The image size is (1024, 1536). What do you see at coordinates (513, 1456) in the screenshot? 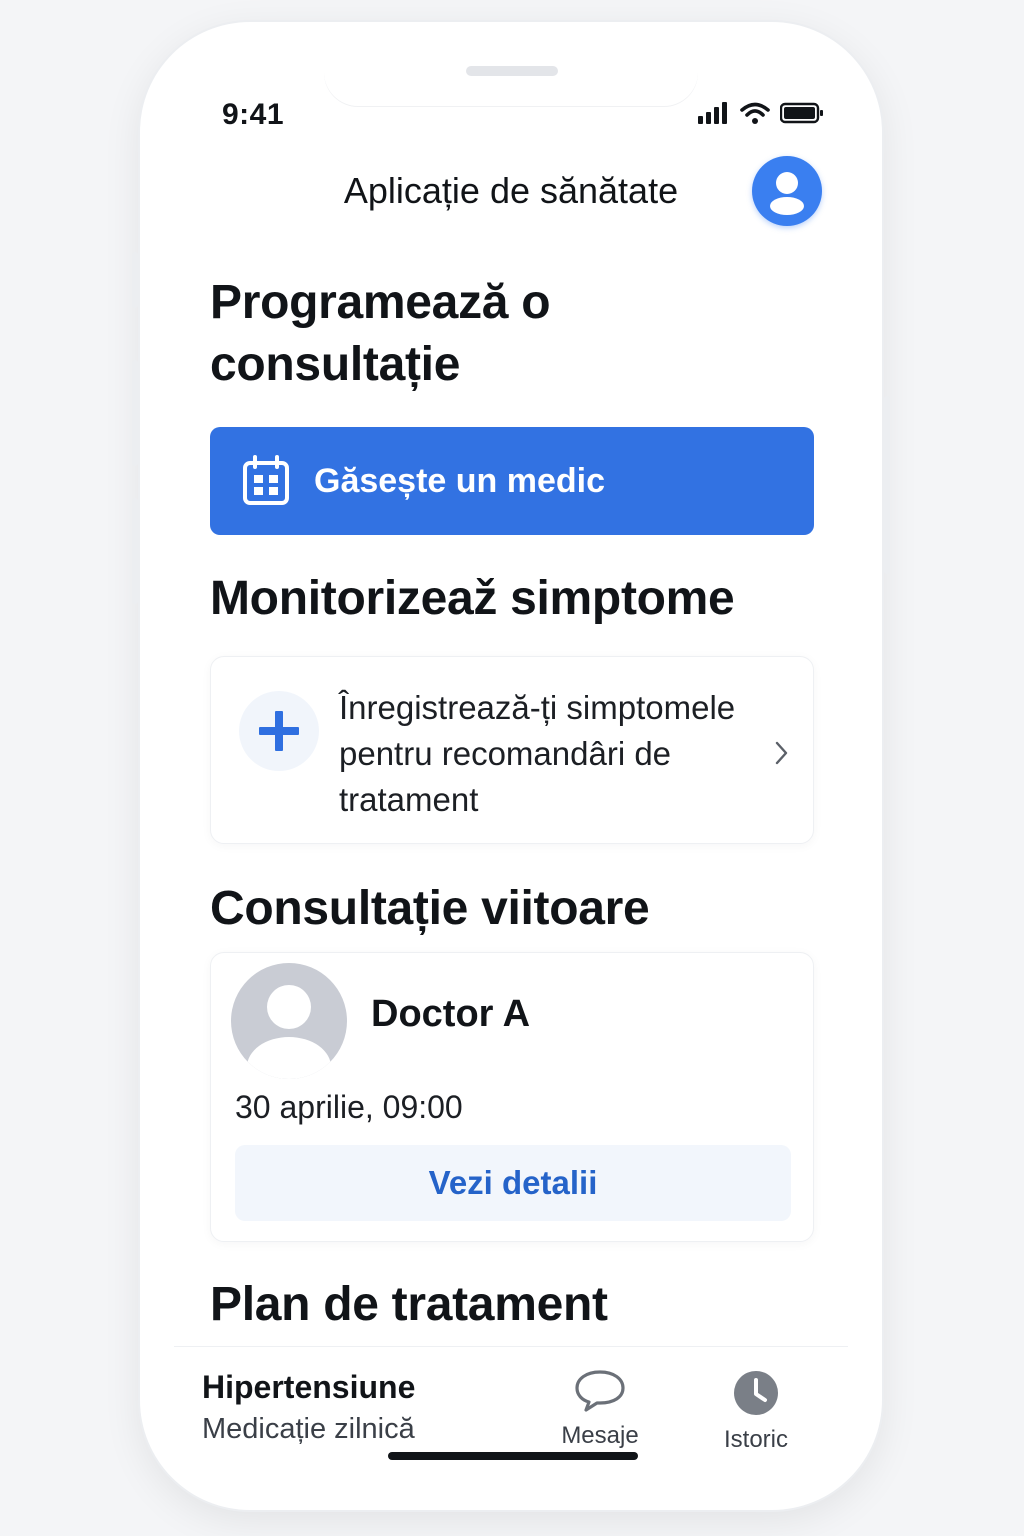
I see `home-indicator` at bounding box center [513, 1456].